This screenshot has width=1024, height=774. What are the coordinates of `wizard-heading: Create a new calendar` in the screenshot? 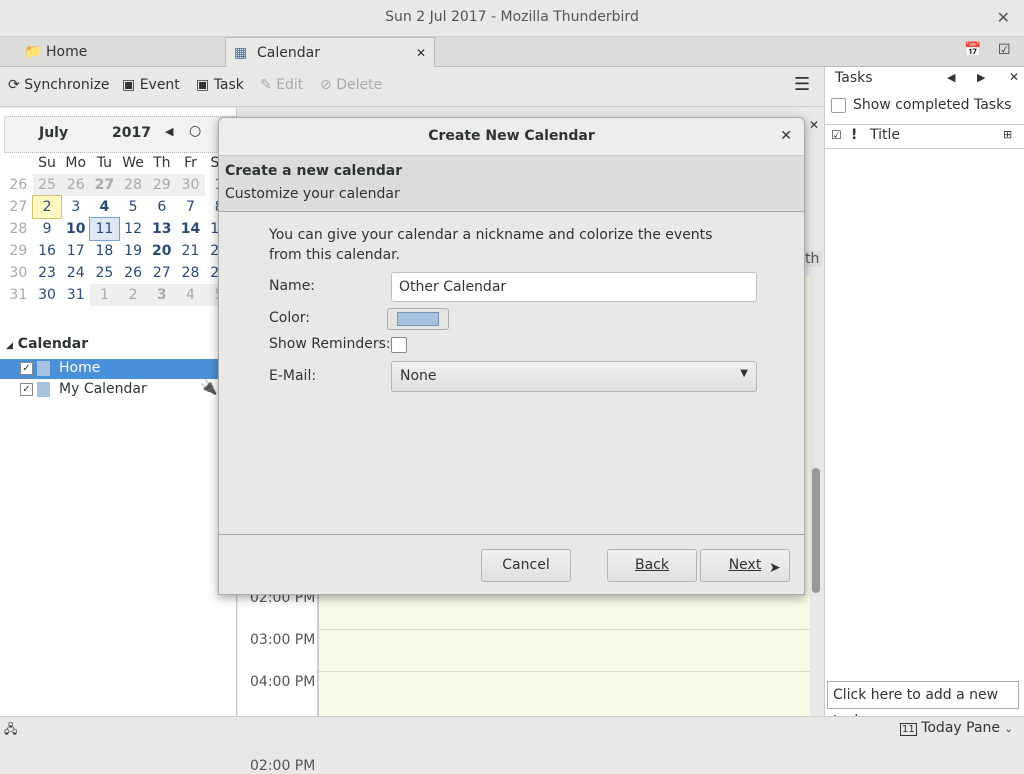 It's located at (314, 171).